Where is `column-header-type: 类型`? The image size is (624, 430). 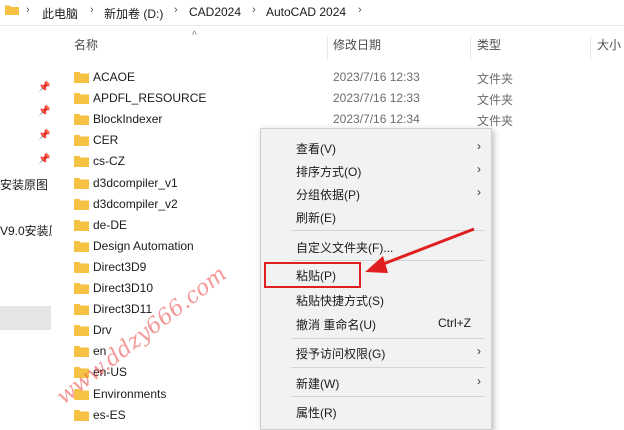 column-header-type: 类型 is located at coordinates (489, 47).